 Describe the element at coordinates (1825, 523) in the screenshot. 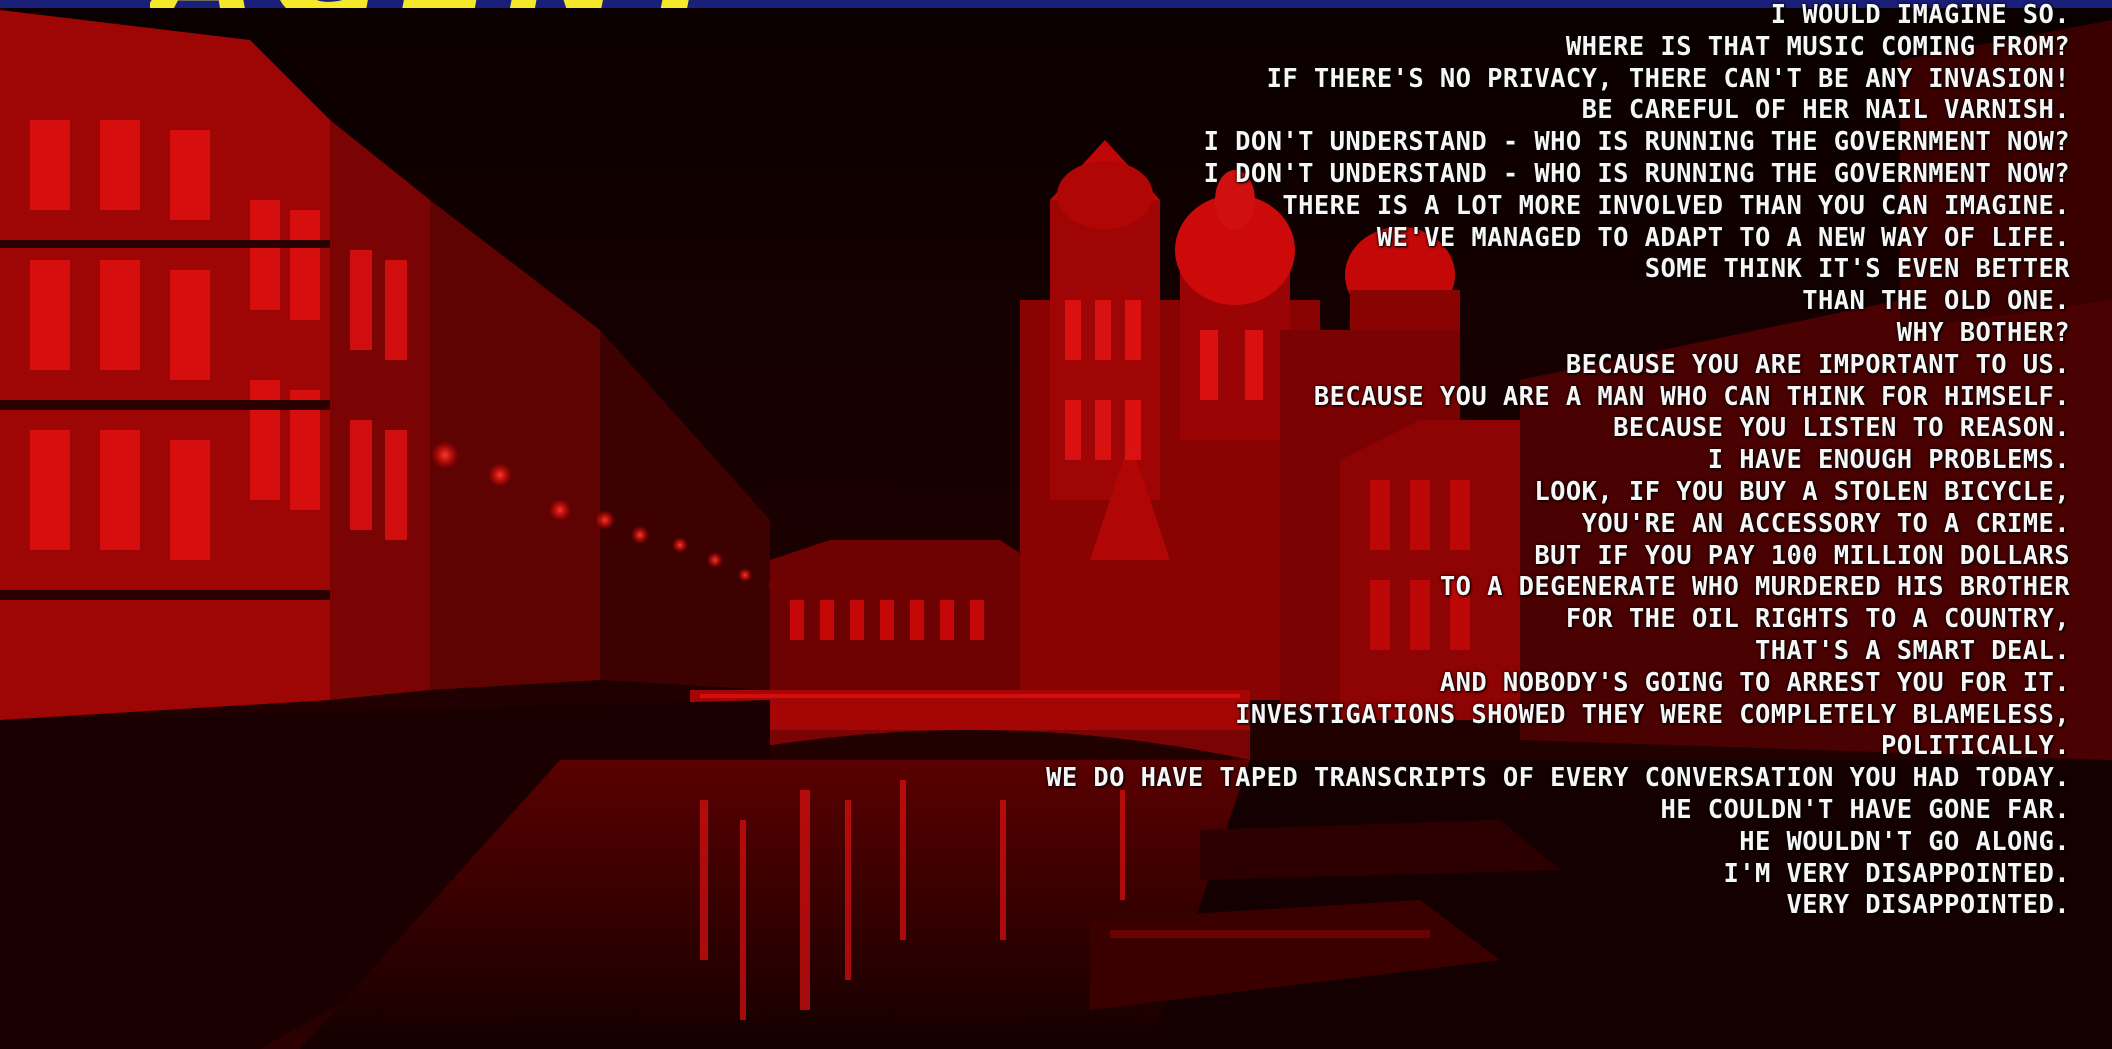

I see `subtitle-line: YOU'RE AN ACCESSORY TO A CRIME.` at that location.